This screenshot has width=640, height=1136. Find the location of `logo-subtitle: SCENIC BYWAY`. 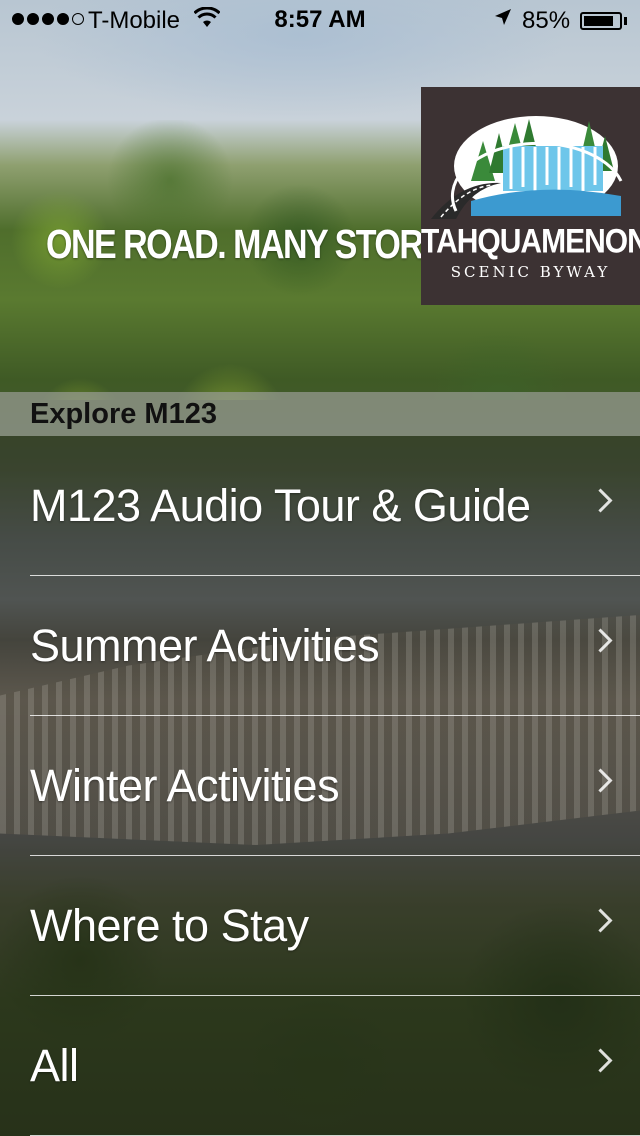

logo-subtitle: SCENIC BYWAY is located at coordinates (530, 272).